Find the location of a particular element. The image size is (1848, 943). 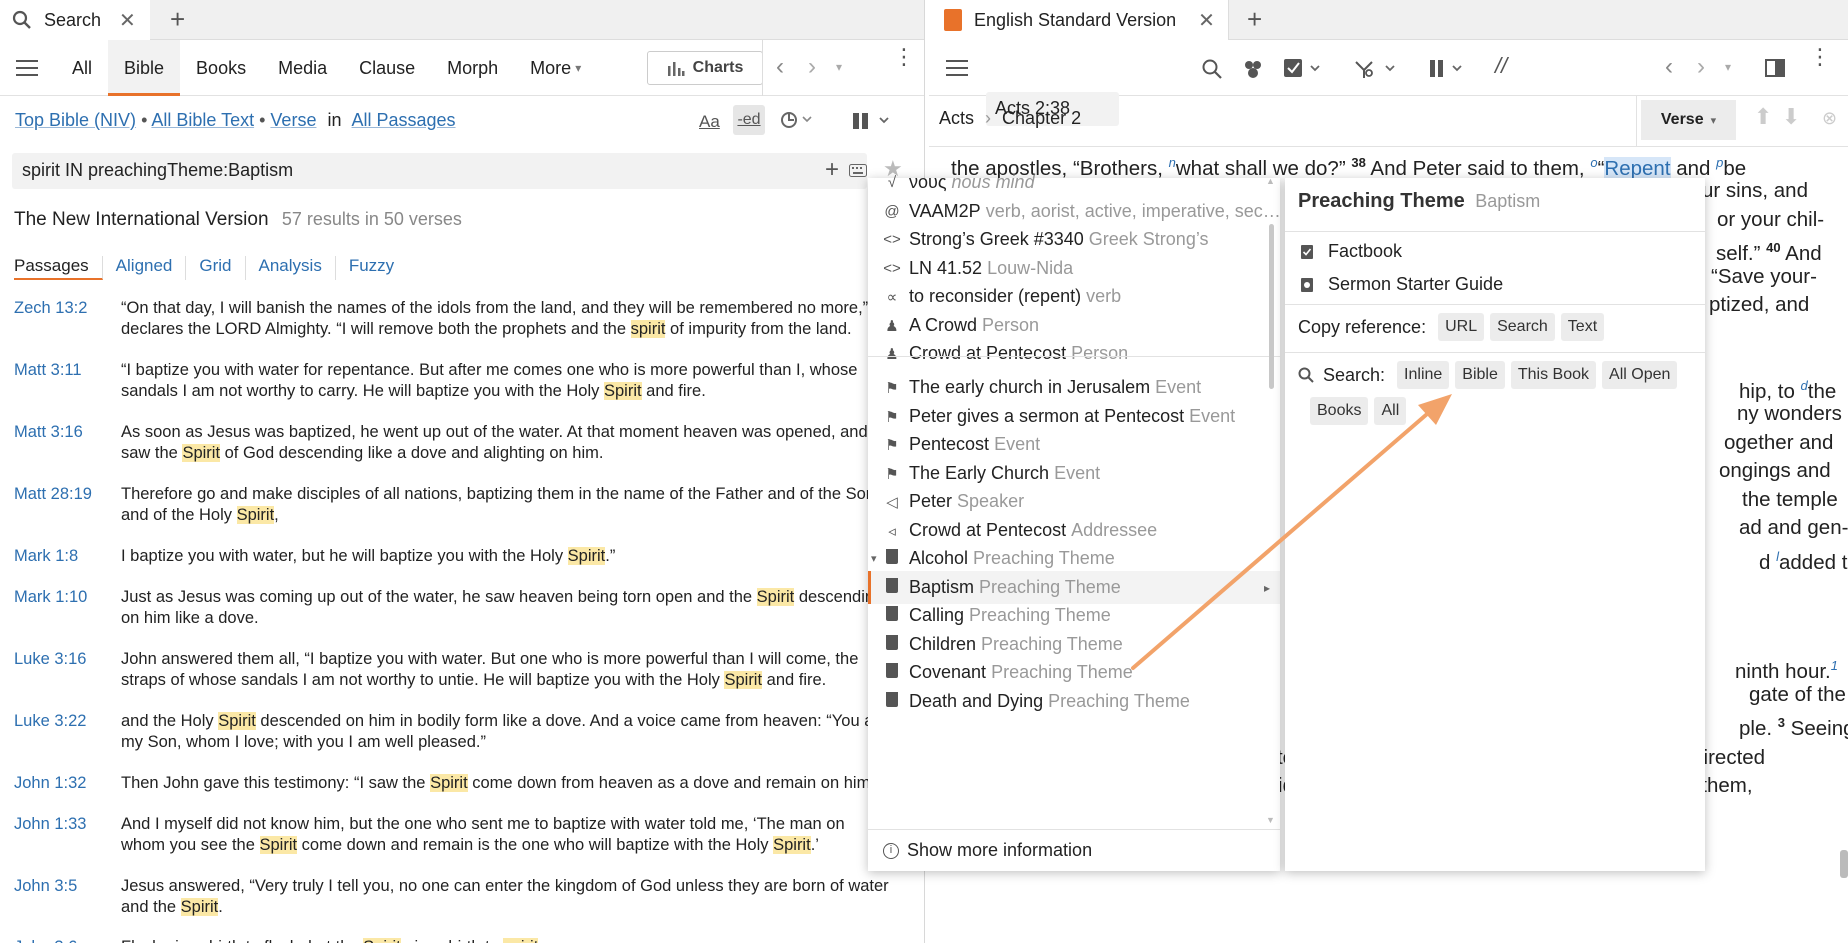

menu-scrollbar is located at coordinates (1271, 306).